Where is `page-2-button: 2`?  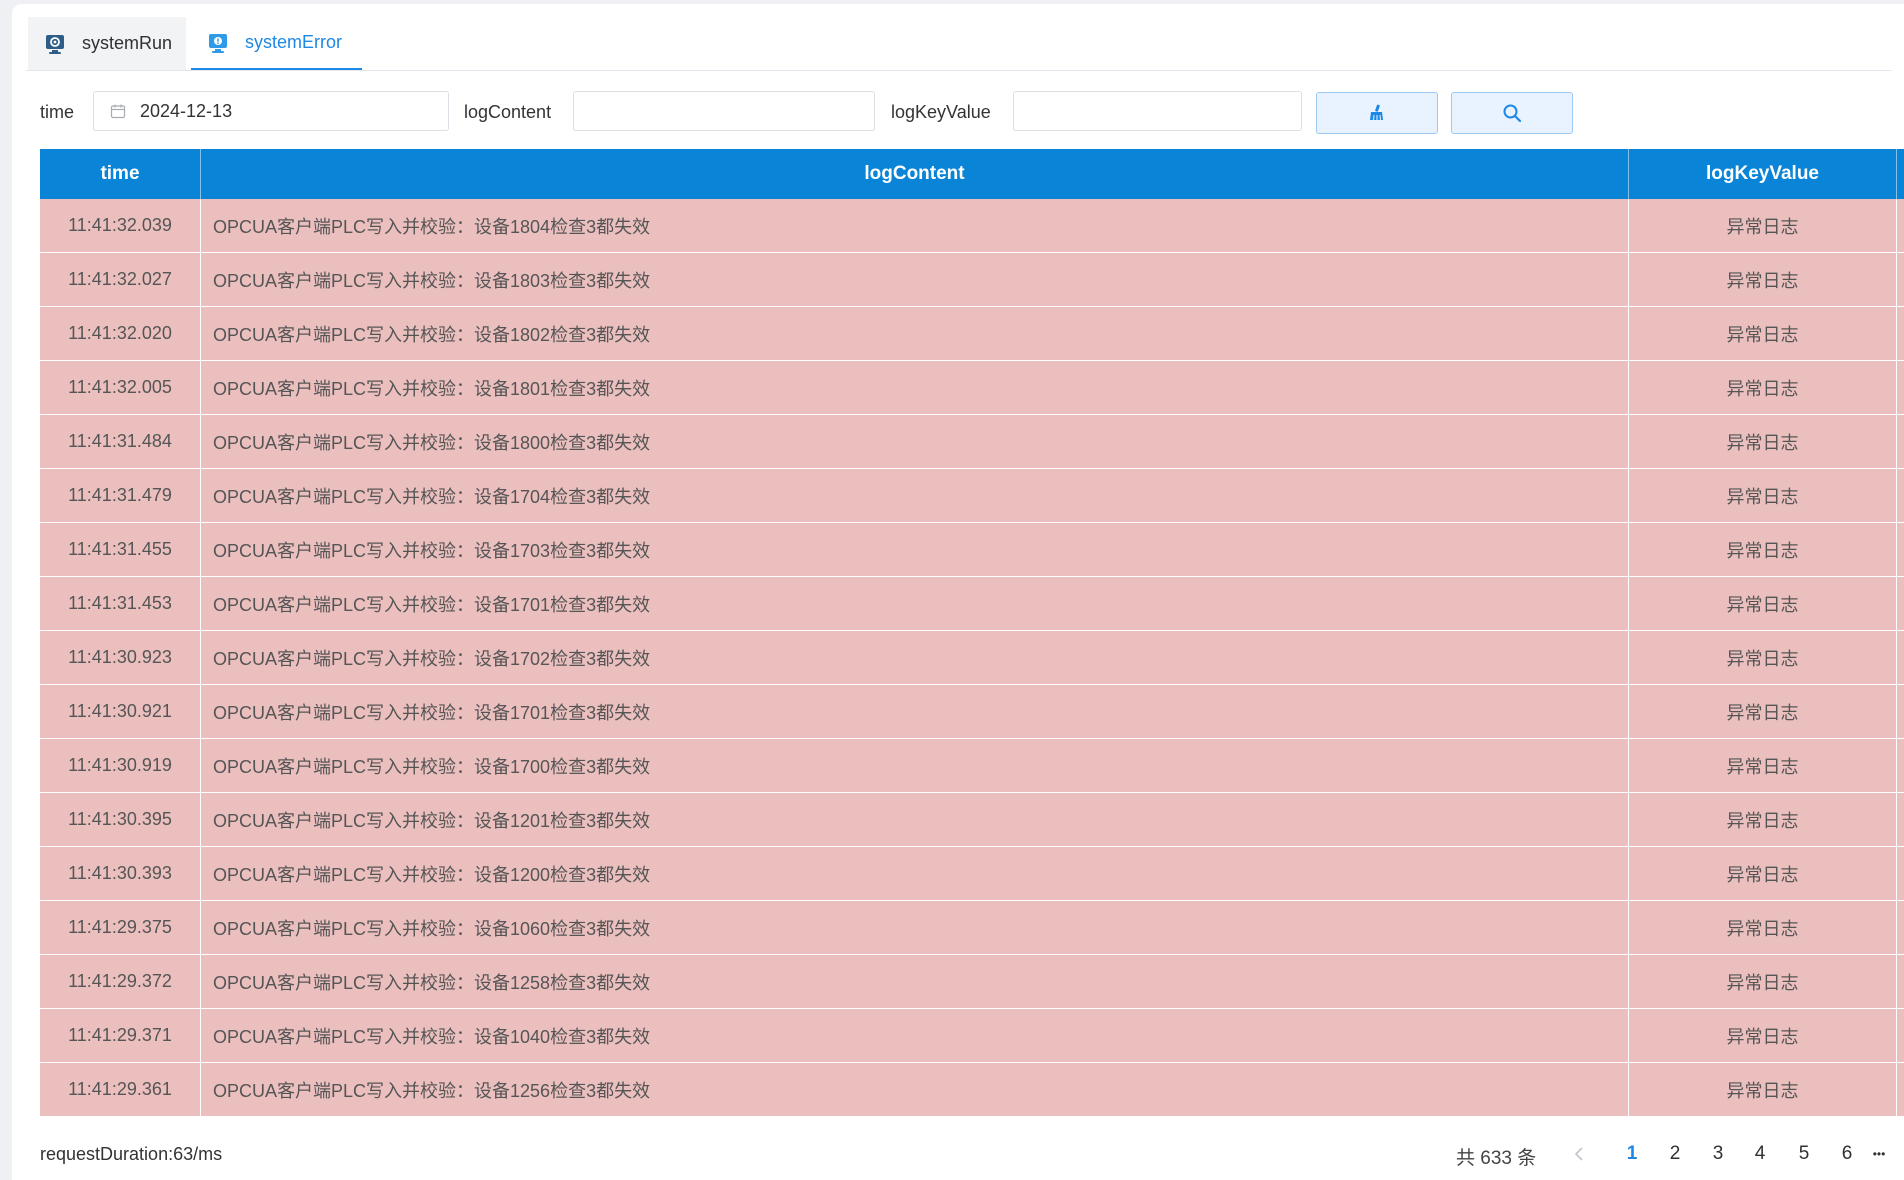 page-2-button: 2 is located at coordinates (1675, 1154).